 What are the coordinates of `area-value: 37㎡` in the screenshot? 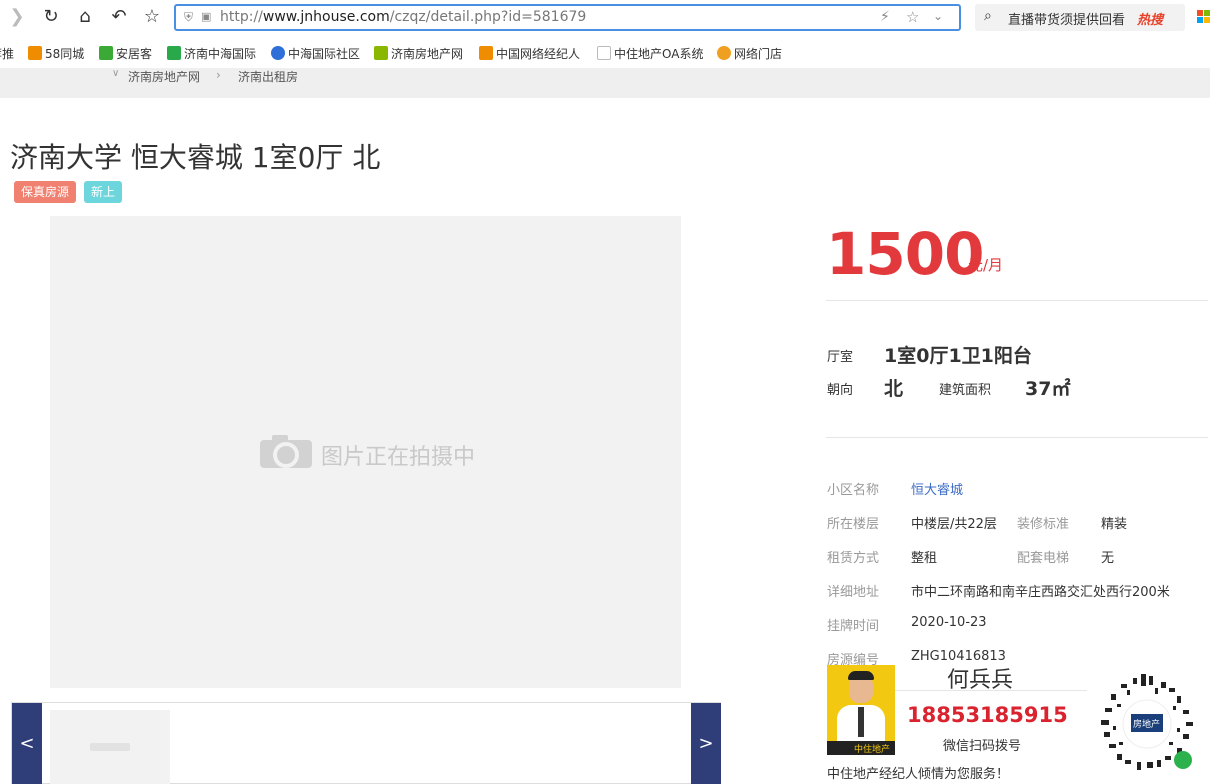 It's located at (1048, 389).